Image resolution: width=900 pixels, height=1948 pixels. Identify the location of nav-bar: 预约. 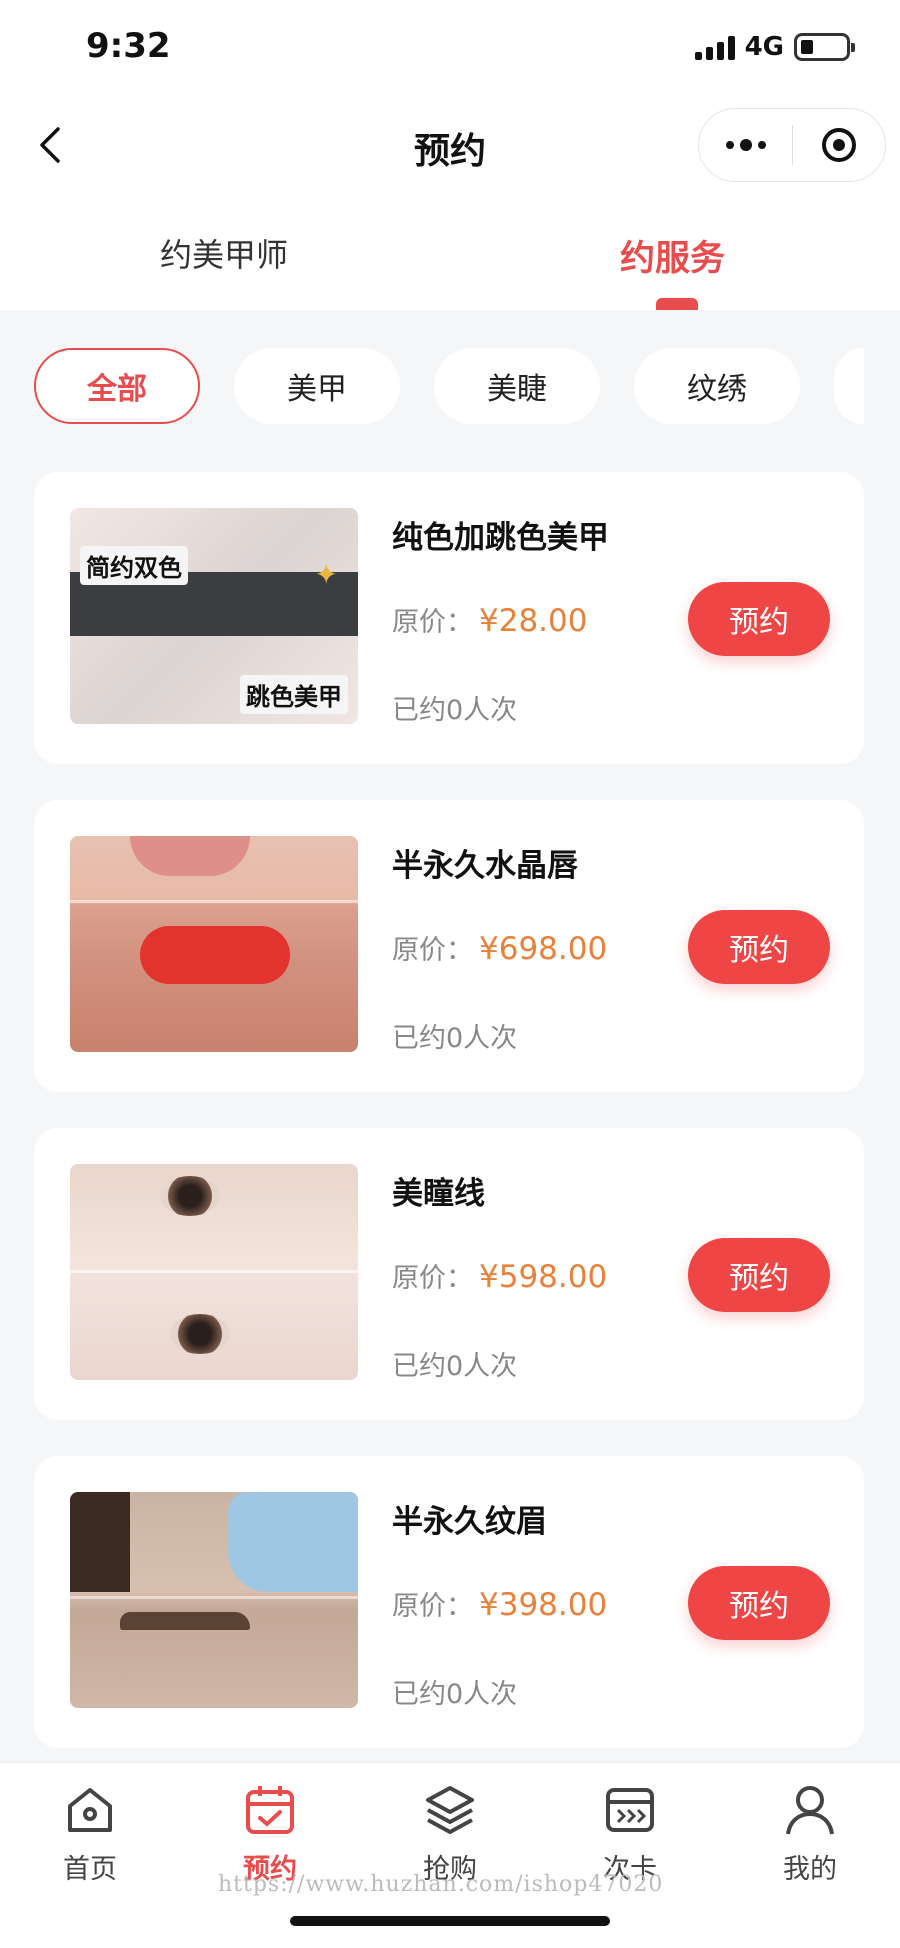
(450, 145).